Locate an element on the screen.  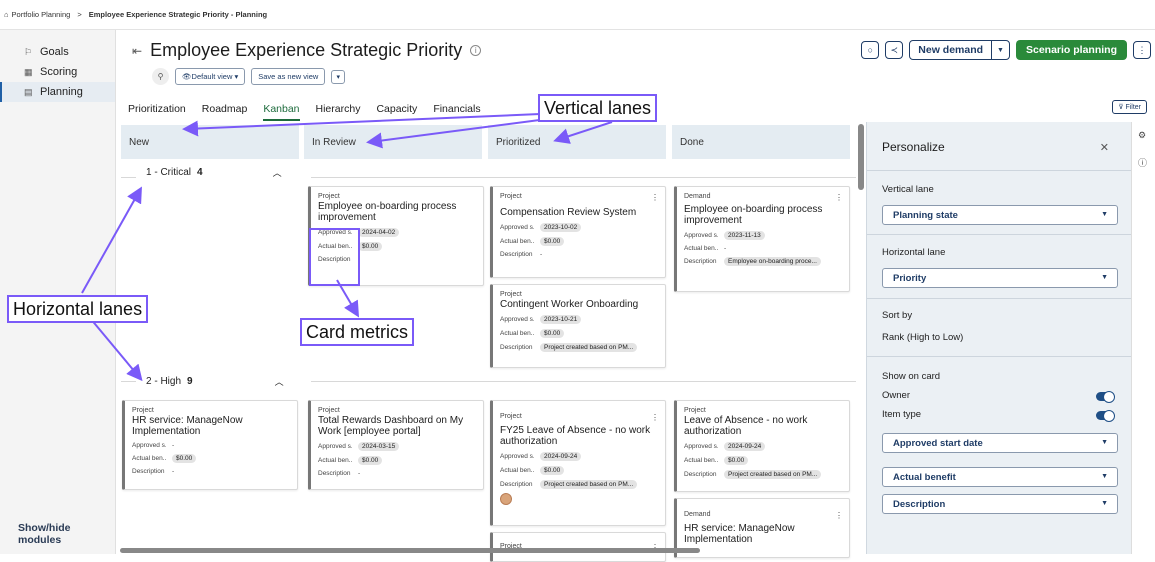
field-select-description: Description ▼ is located at coordinates (1000, 504).